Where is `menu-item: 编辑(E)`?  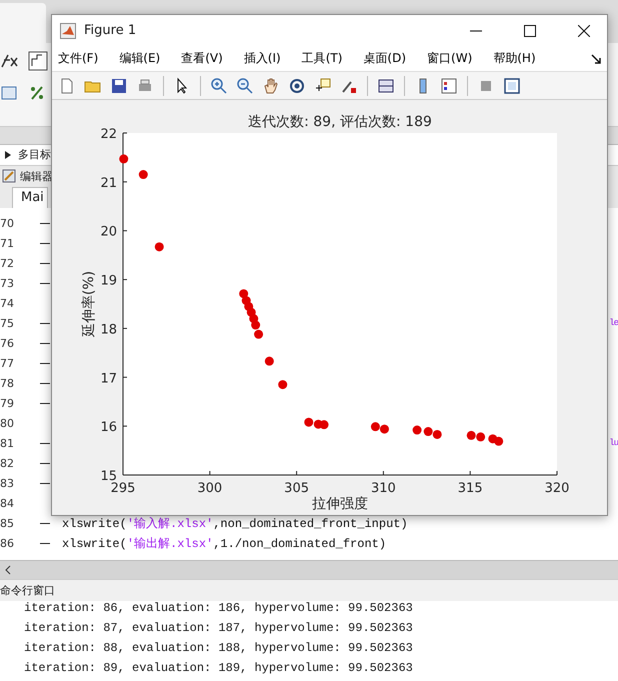 menu-item: 编辑(E) is located at coordinates (143, 58).